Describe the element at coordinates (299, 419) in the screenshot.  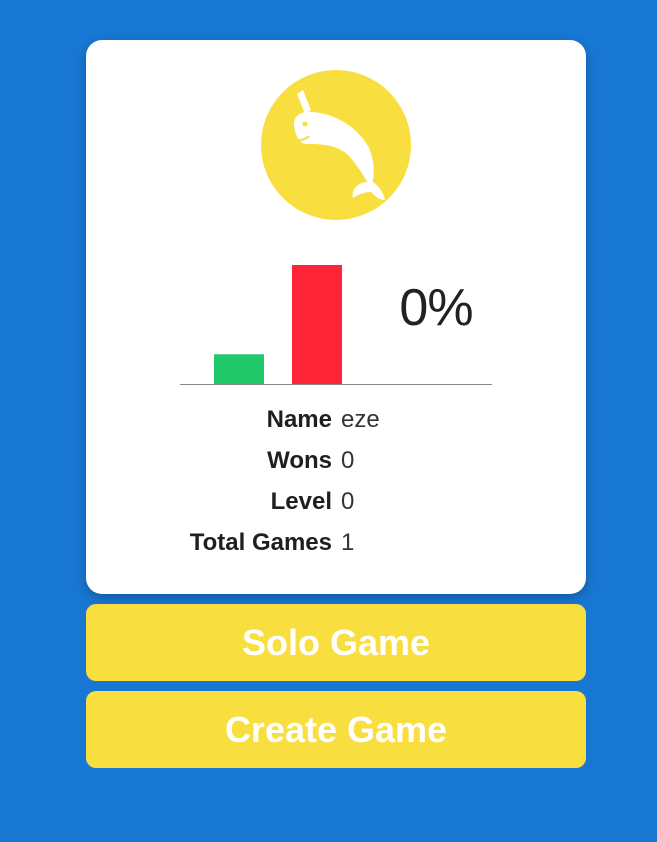
I see `stat-label-name: Name` at that location.